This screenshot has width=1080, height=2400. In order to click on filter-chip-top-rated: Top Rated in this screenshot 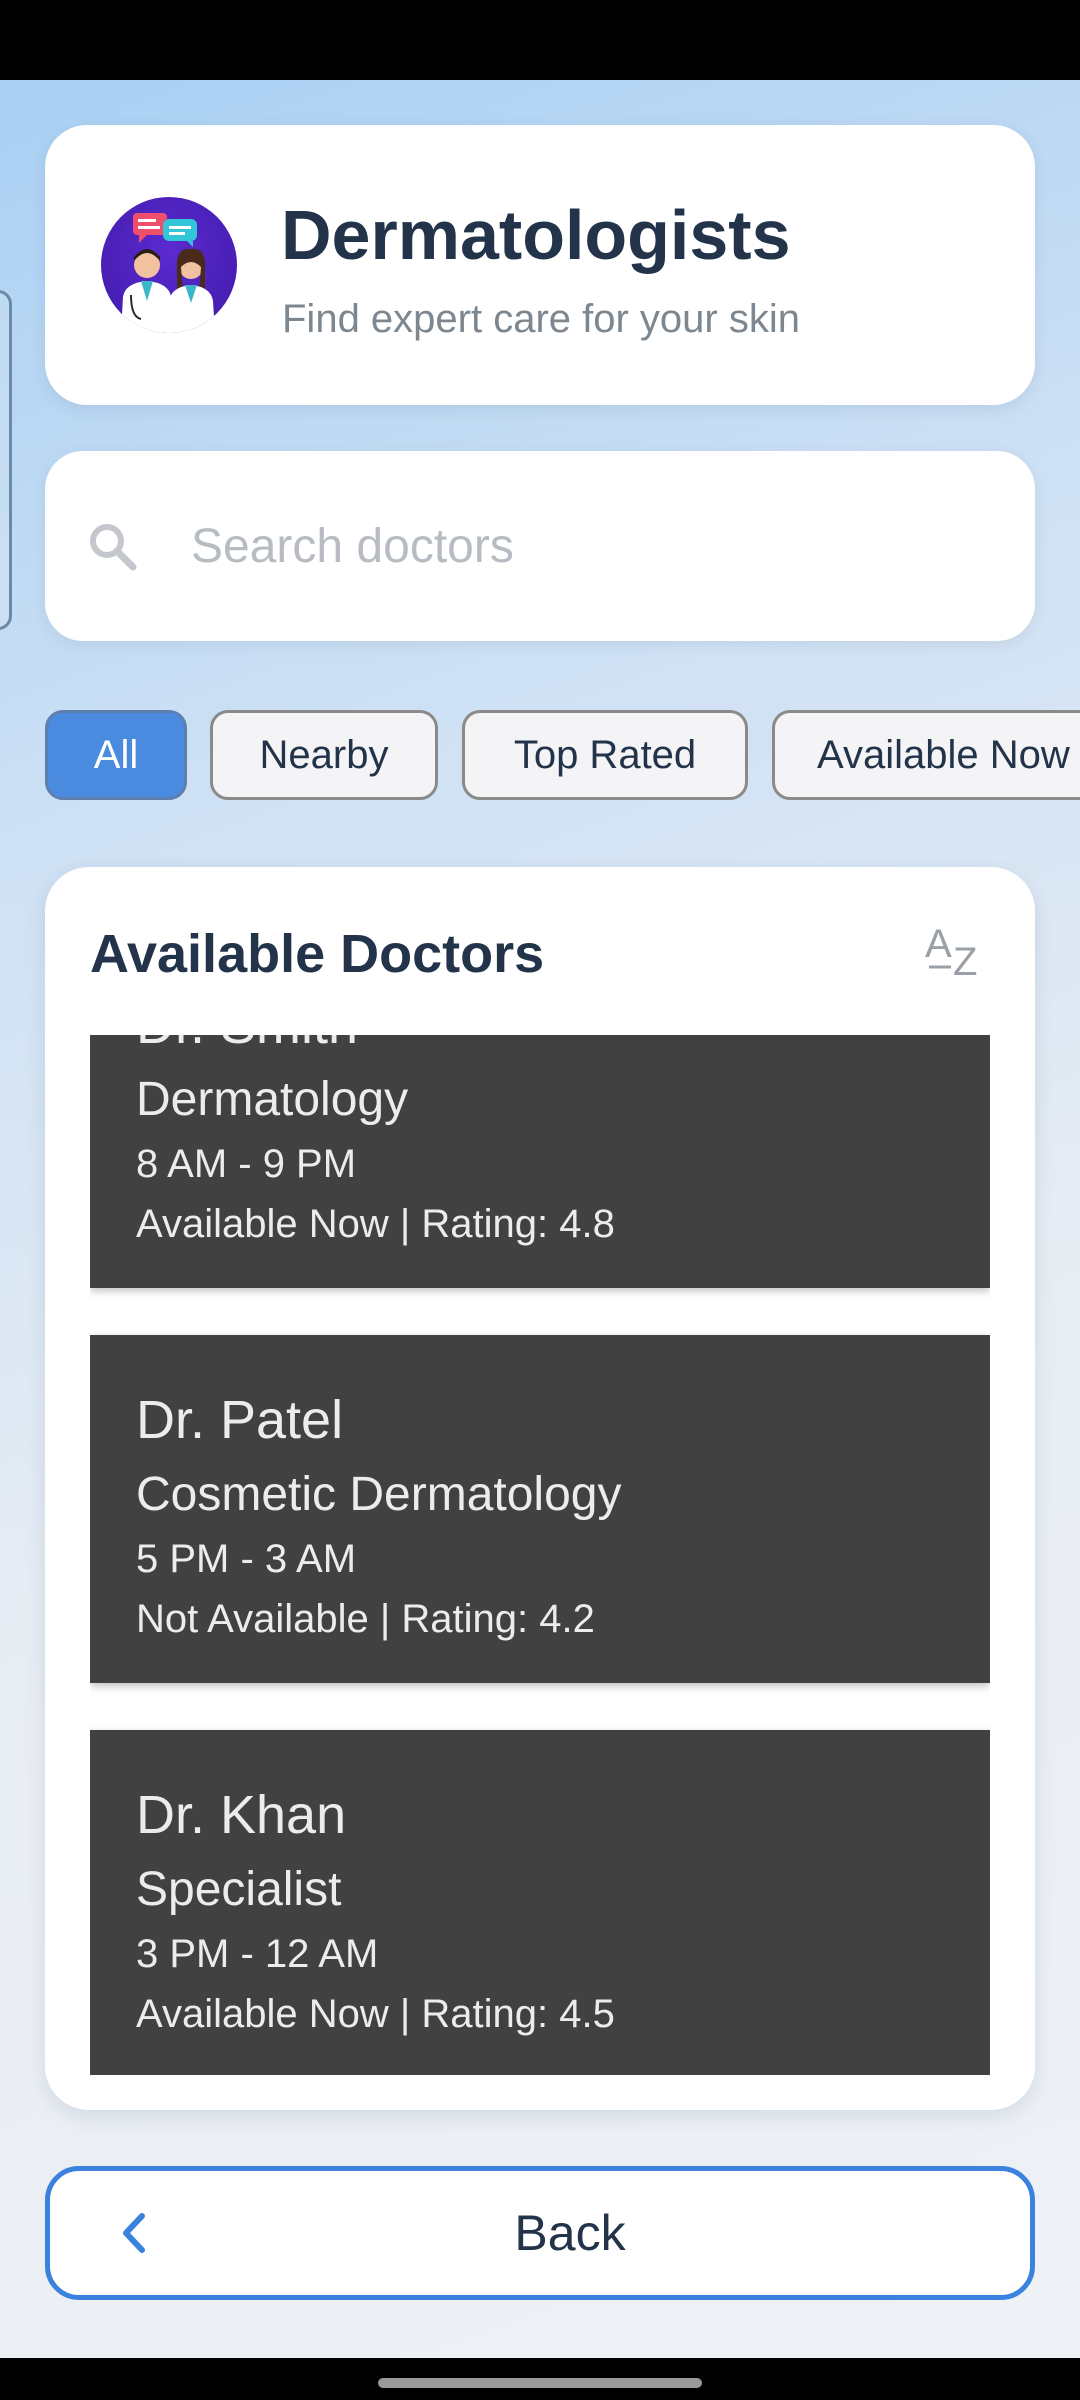, I will do `click(605, 755)`.